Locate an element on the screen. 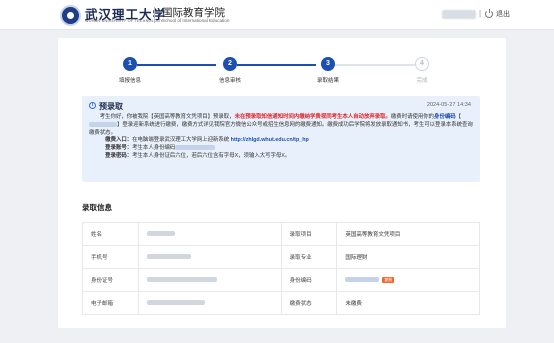 The image size is (554, 343). field-label-major: 录取专业 is located at coordinates (309, 257).